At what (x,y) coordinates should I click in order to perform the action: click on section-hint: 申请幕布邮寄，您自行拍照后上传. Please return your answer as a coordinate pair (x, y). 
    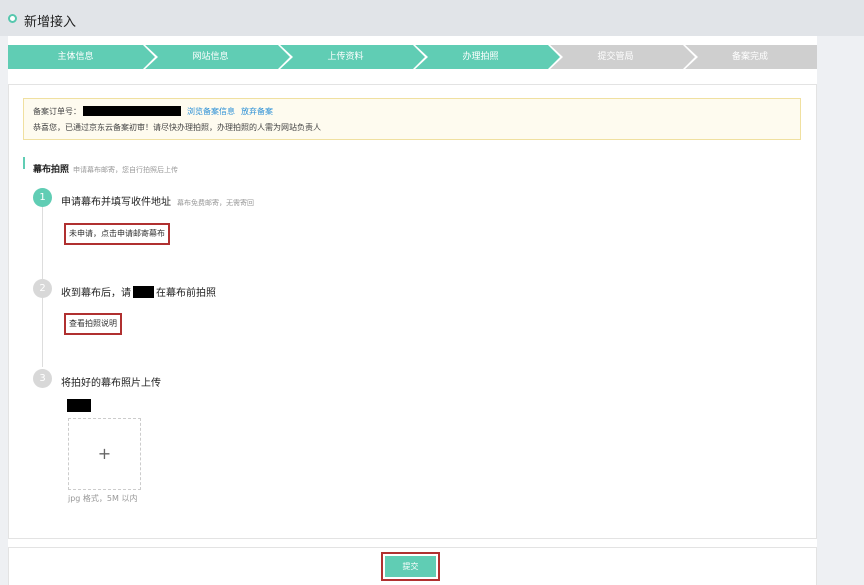
    Looking at the image, I should click on (126, 170).